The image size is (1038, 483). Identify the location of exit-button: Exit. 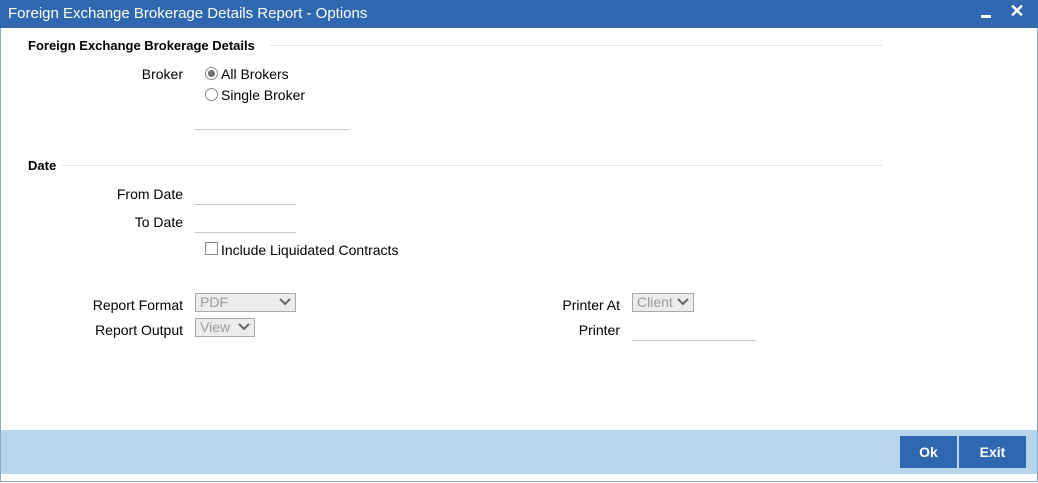
(992, 452).